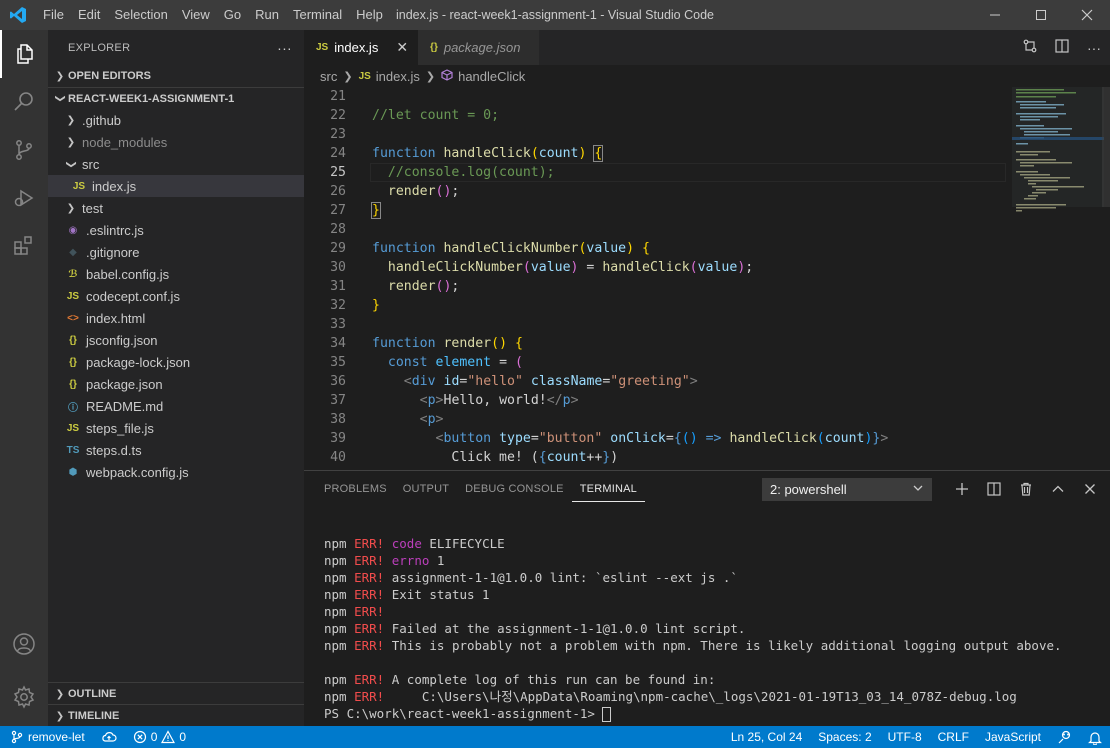  What do you see at coordinates (176, 384) in the screenshot?
I see `tree-item: {} package.json` at bounding box center [176, 384].